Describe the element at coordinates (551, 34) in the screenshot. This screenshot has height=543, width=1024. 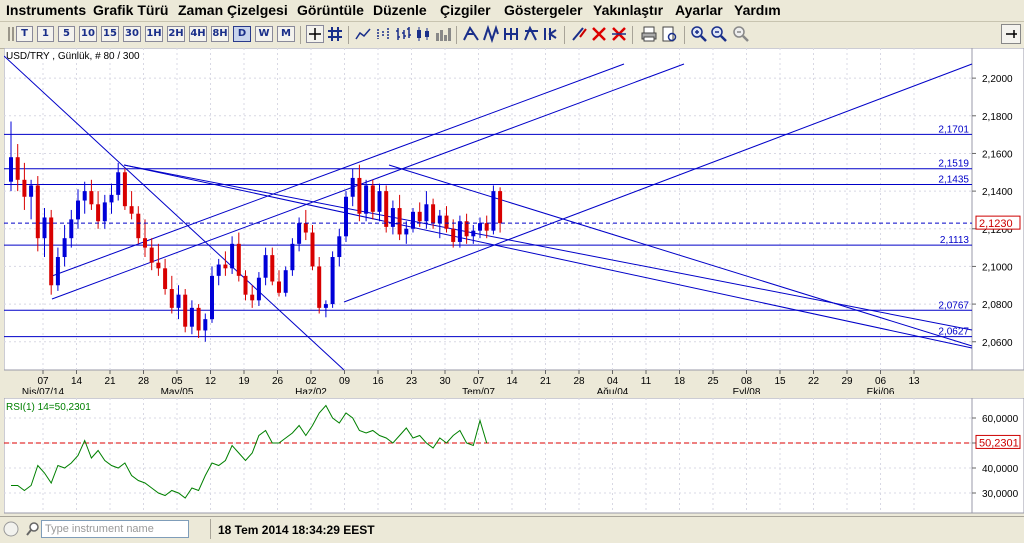
I see `fork-extend-icon` at that location.